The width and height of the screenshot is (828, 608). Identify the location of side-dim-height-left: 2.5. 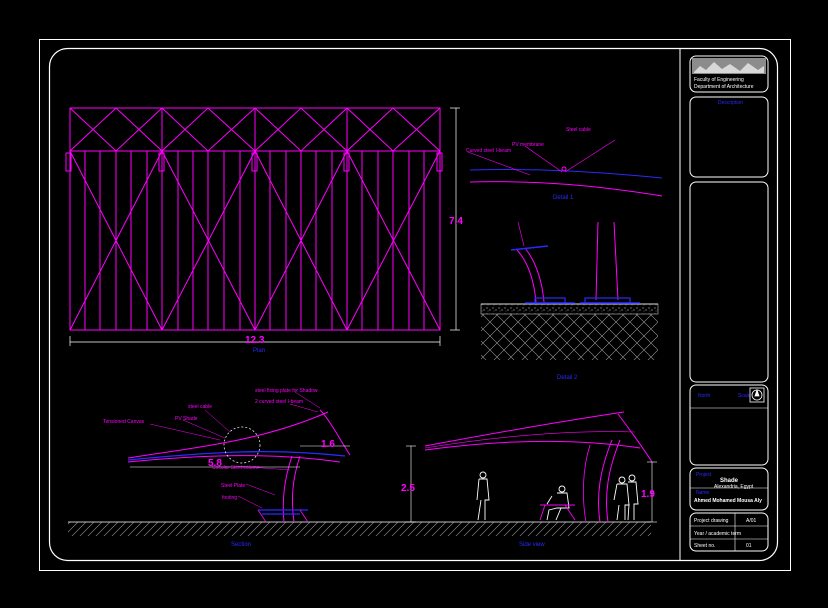
(408, 488).